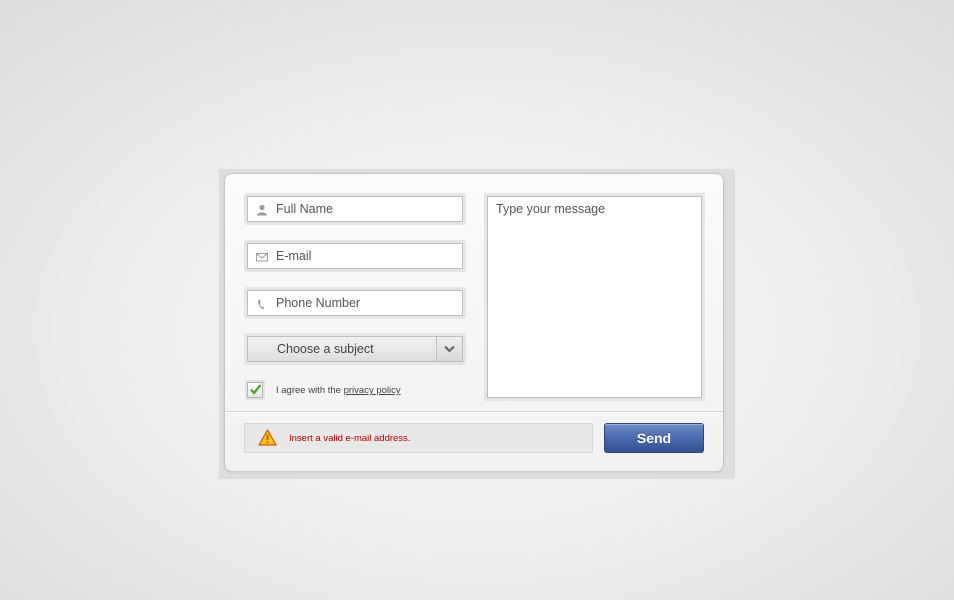 This screenshot has height=600, width=954. I want to click on agree-checkbox, so click(255, 390).